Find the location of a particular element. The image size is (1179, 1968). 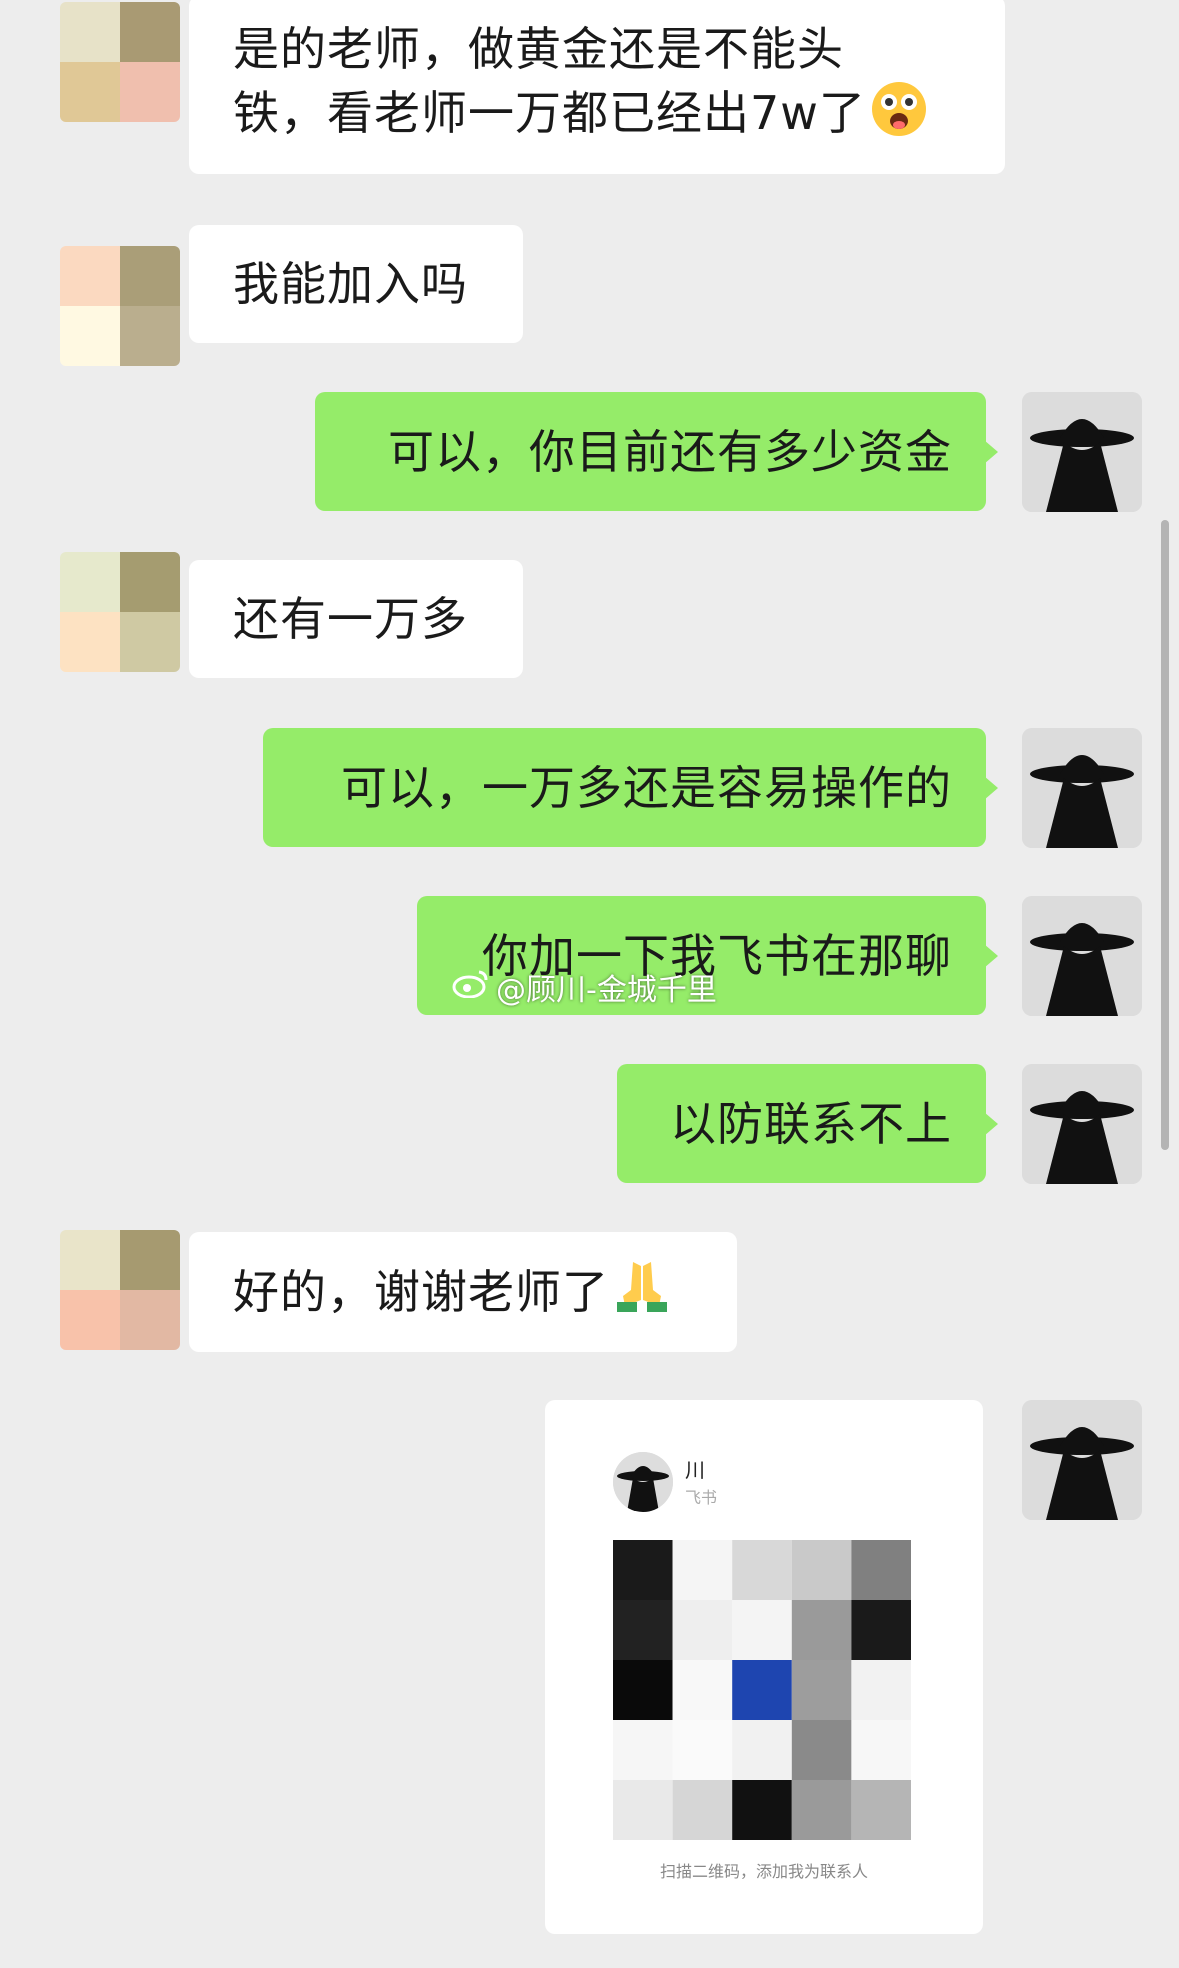

message-bubble: 我能加入吗 is located at coordinates (356, 284).